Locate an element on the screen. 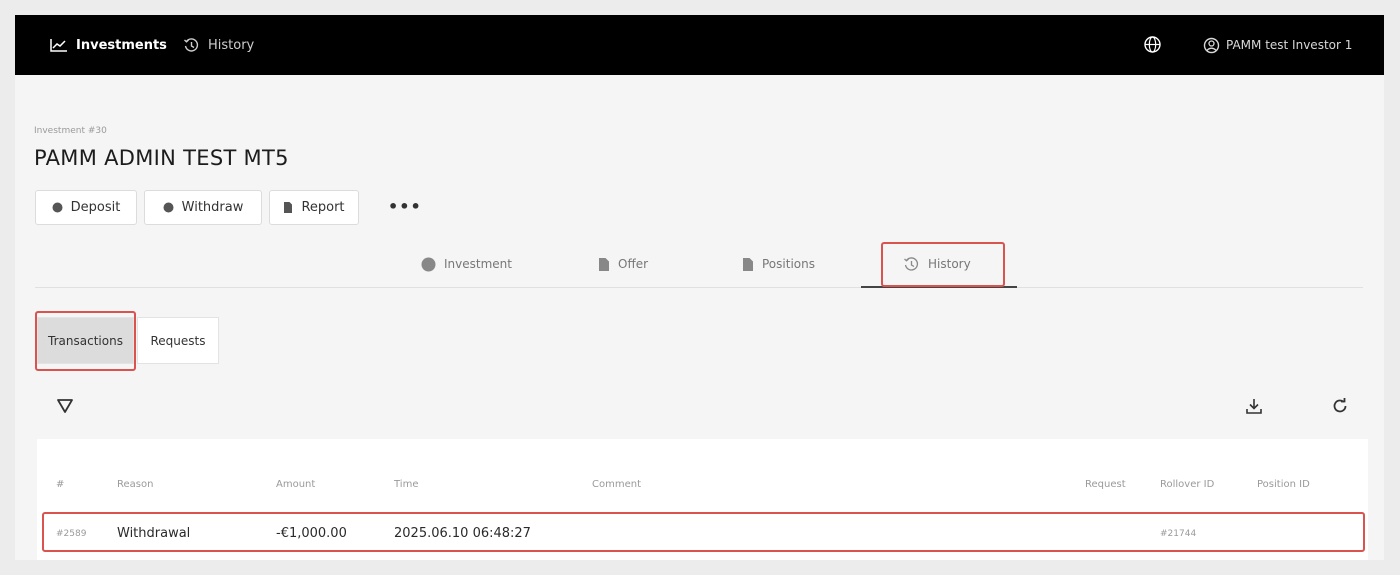 The width and height of the screenshot is (1400, 575). investment-subtitle: Investment #30 is located at coordinates (70, 131).